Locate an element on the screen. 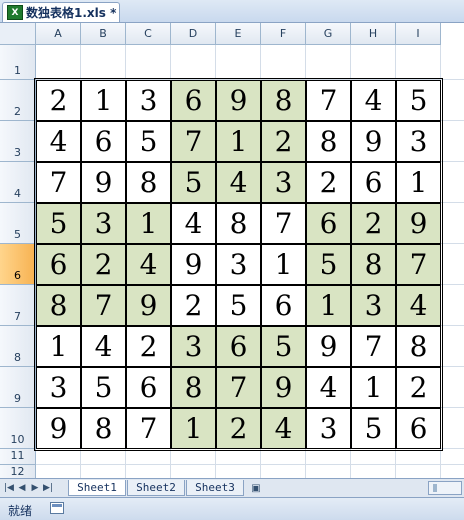  row-header-4: 4 is located at coordinates (18, 182).